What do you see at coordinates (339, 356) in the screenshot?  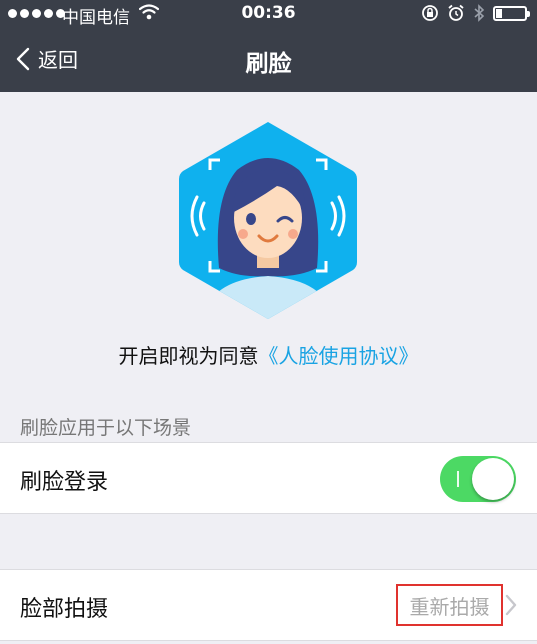 I see `agreement-link: 《人脸使用协议》` at bounding box center [339, 356].